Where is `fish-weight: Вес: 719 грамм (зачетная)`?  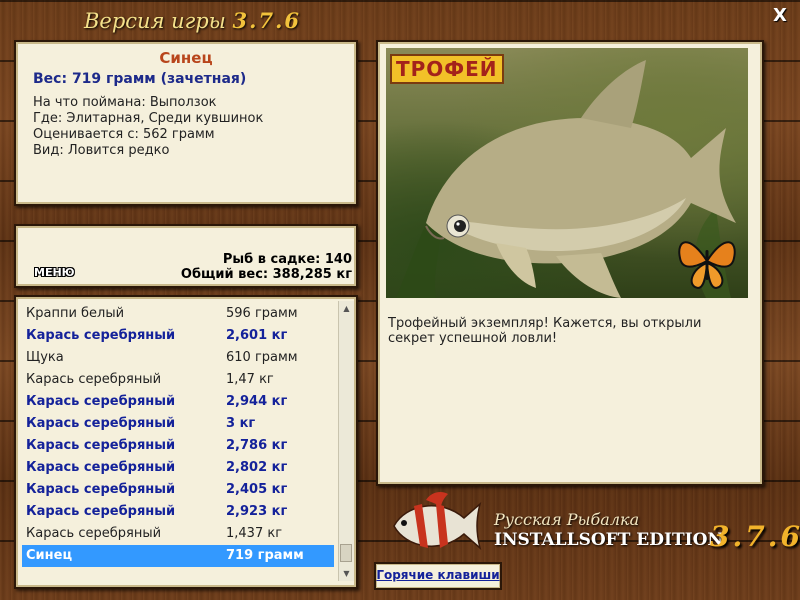 fish-weight: Вес: 719 грамм (зачетная) is located at coordinates (140, 79).